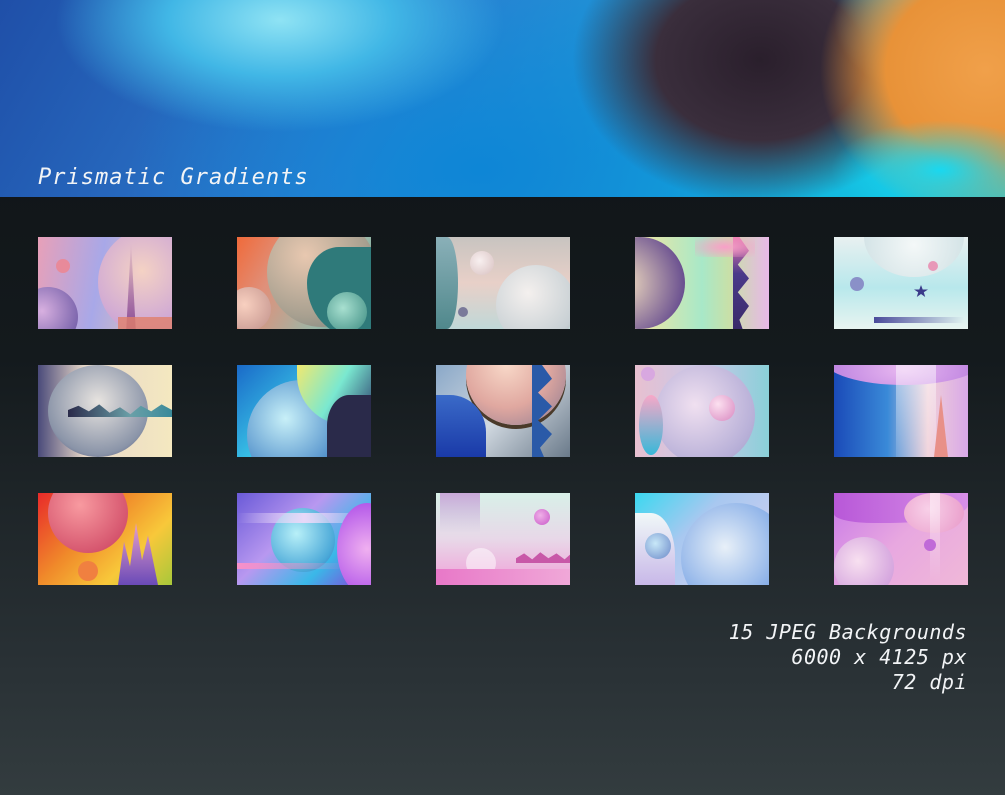 The image size is (1005, 795). What do you see at coordinates (917, 158) in the screenshot?
I see `hero-accent` at bounding box center [917, 158].